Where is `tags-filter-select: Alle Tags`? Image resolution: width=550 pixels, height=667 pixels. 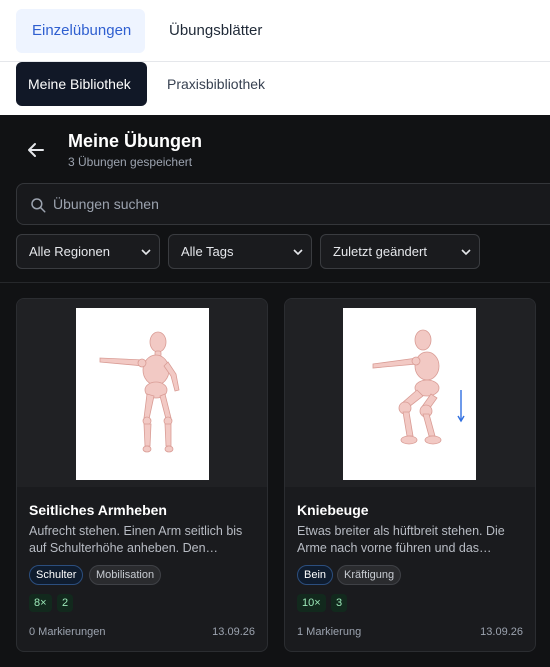 tags-filter-select: Alle Tags is located at coordinates (240, 251).